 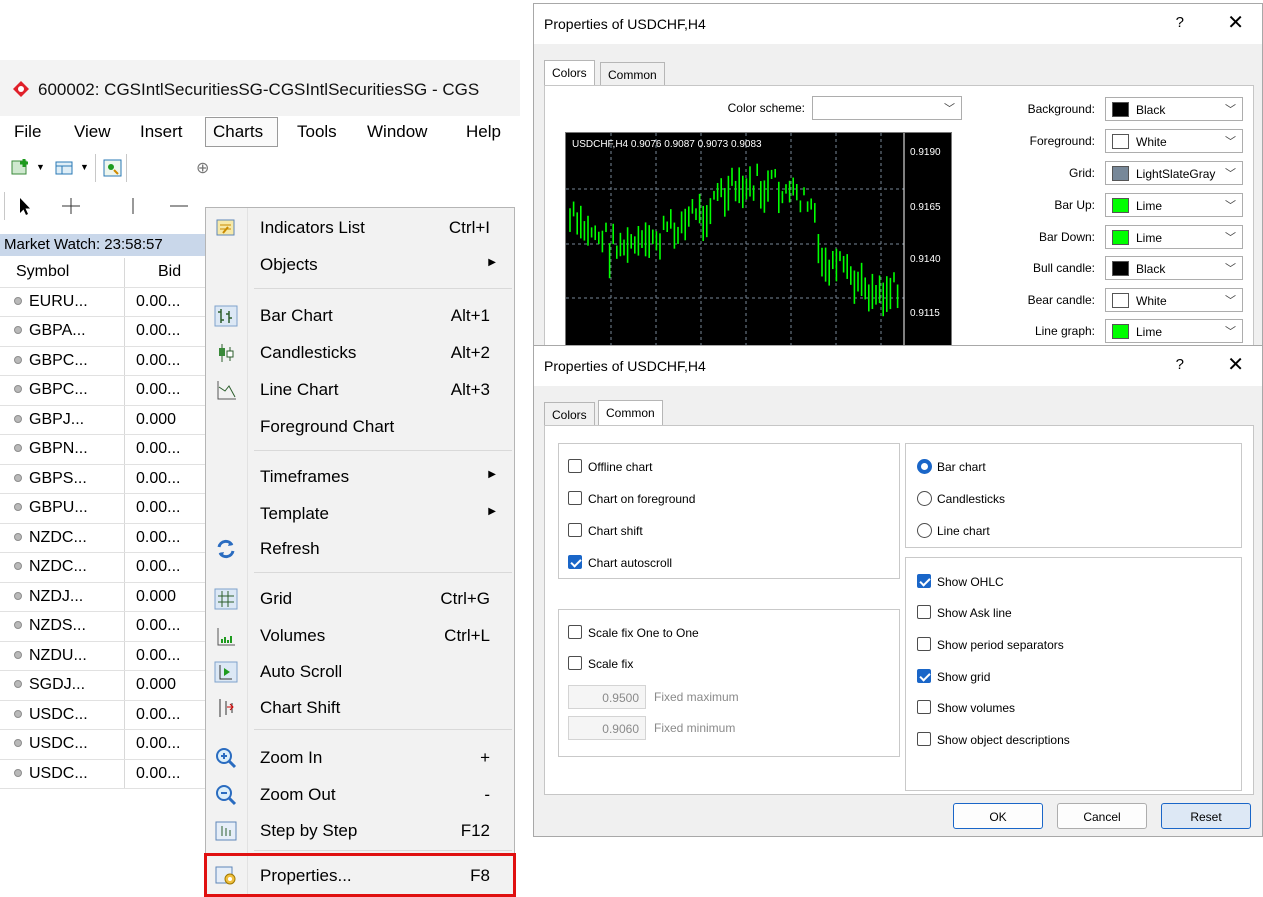 What do you see at coordinates (1206, 816) in the screenshot?
I see `reset-button: Reset` at bounding box center [1206, 816].